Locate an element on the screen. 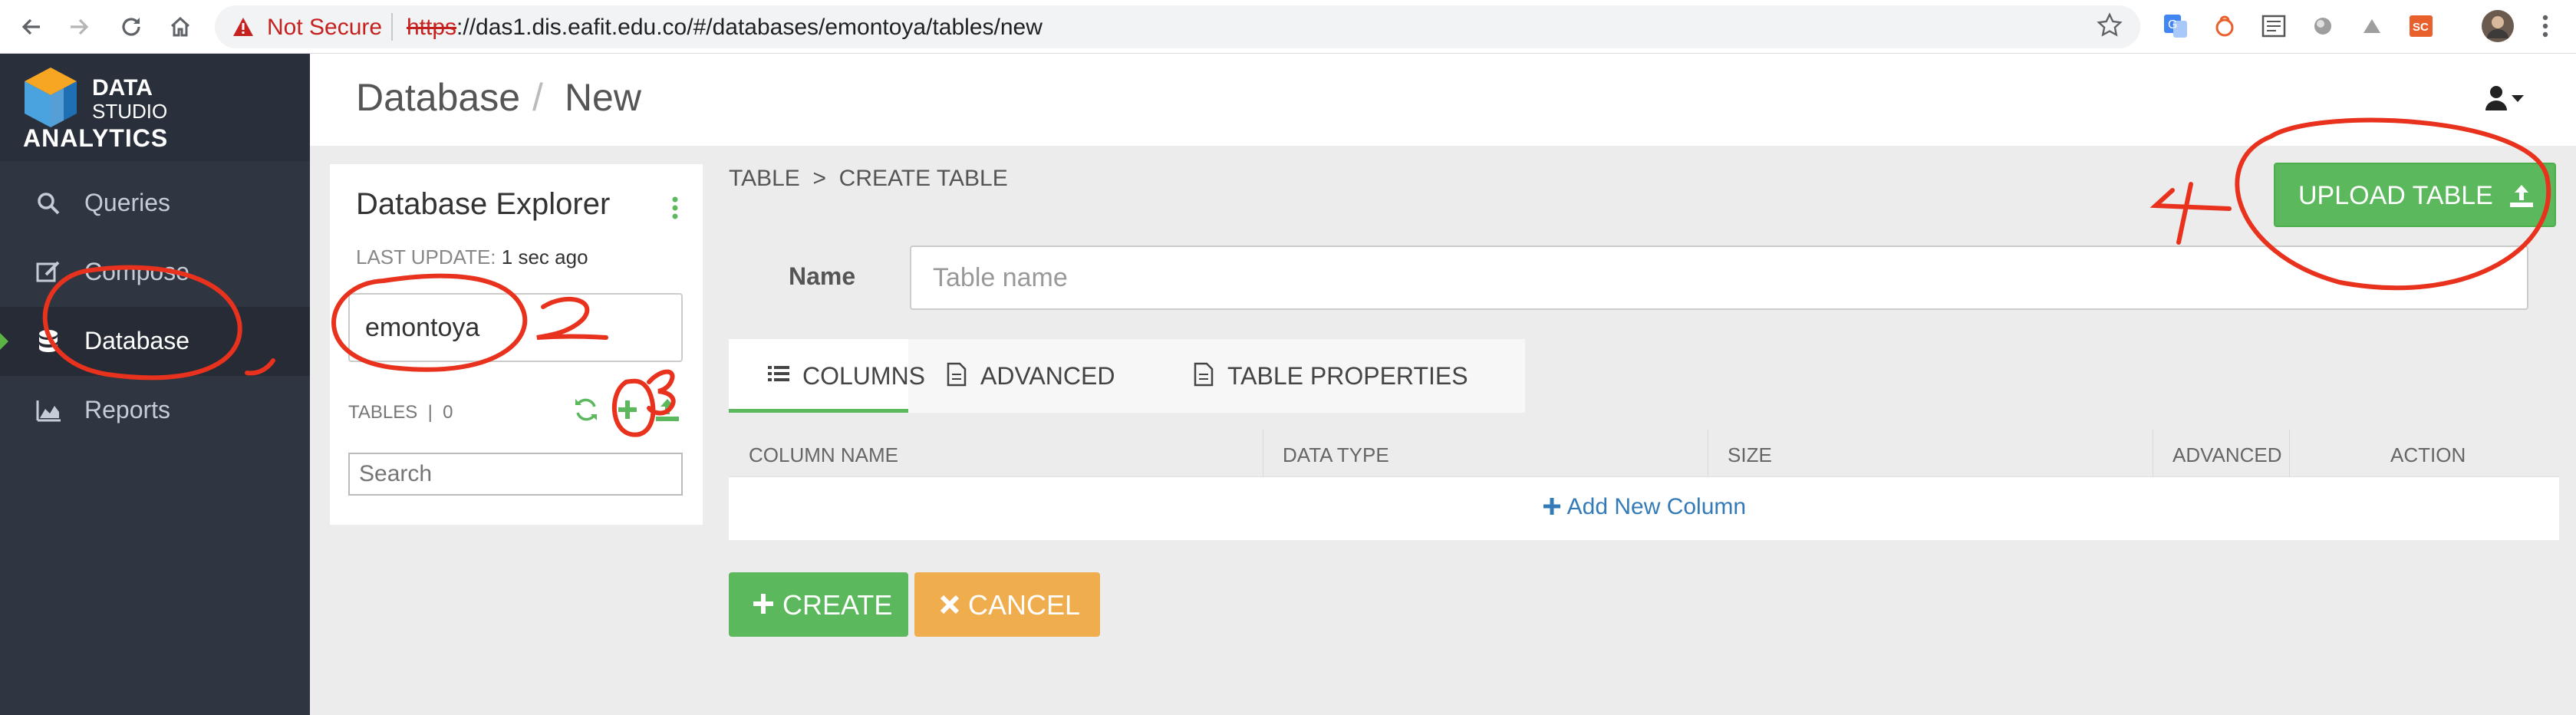 The height and width of the screenshot is (715, 2576). home-button is located at coordinates (180, 27).